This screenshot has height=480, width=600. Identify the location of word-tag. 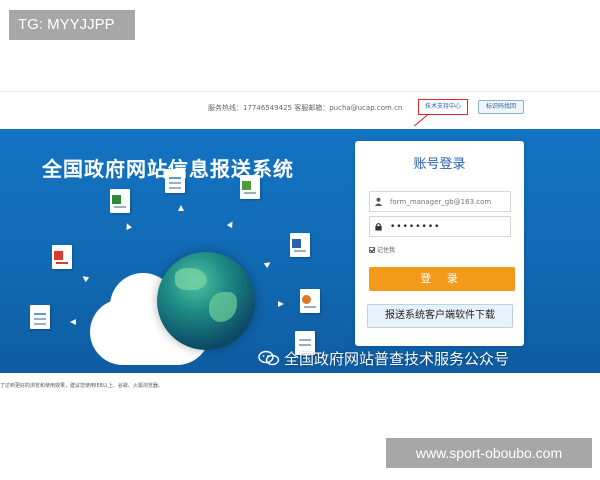
(296, 243).